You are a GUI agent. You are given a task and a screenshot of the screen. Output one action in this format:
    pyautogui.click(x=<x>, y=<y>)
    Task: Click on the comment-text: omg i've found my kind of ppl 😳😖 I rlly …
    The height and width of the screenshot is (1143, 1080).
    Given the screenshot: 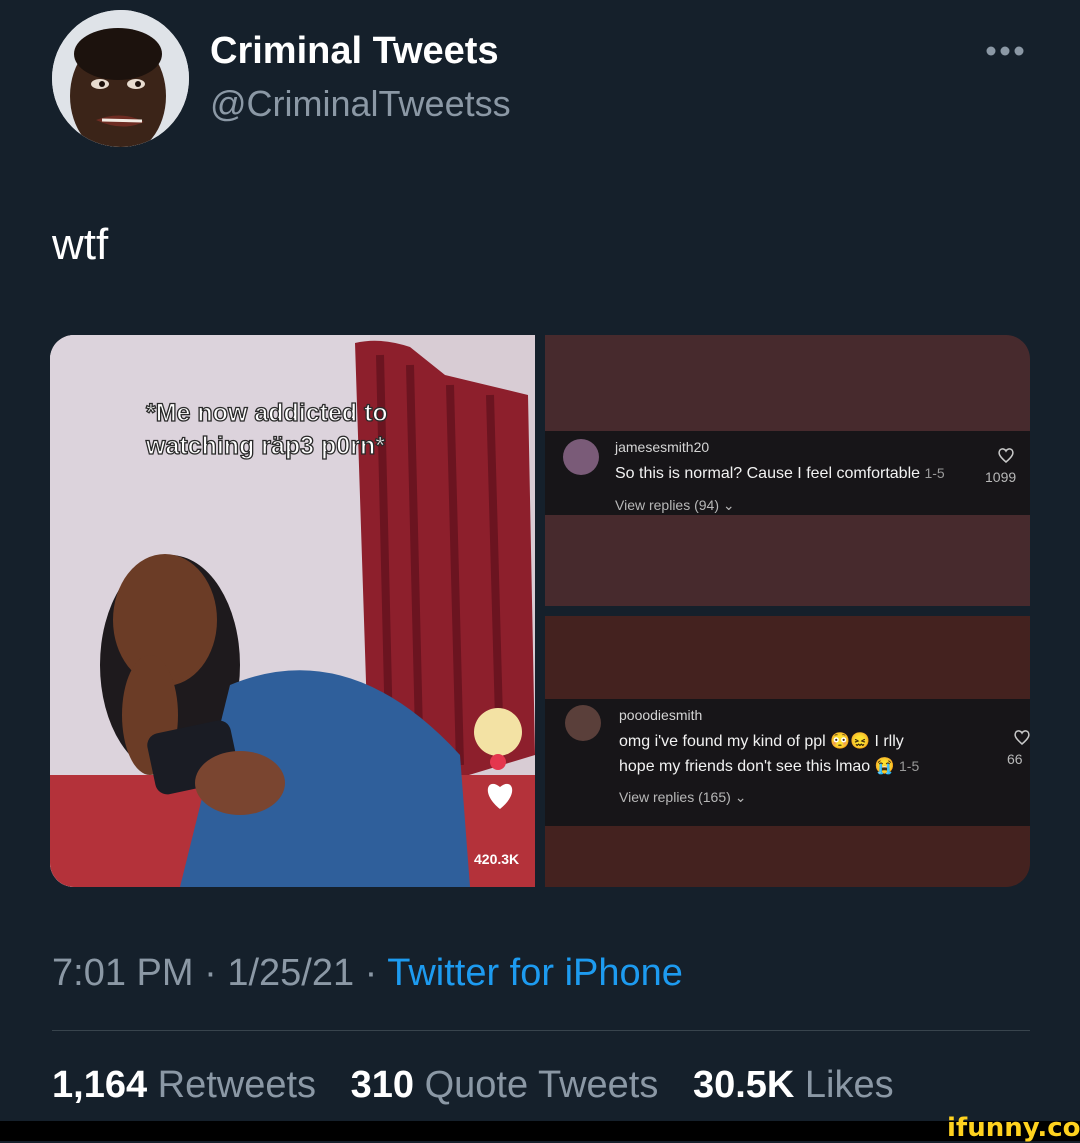 What is the action you would take?
    pyautogui.click(x=769, y=754)
    